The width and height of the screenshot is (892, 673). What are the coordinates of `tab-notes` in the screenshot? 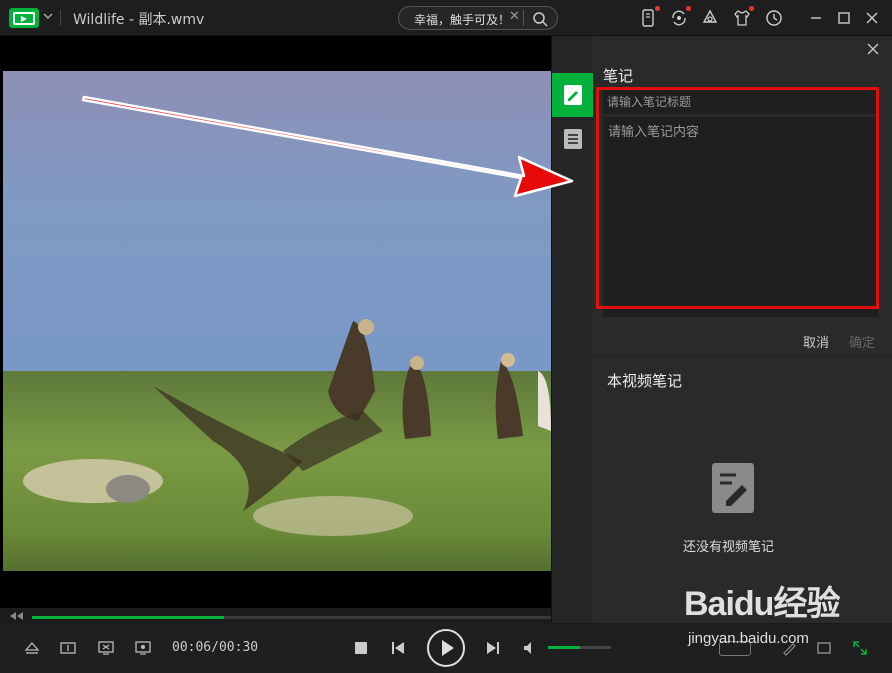 It's located at (573, 95).